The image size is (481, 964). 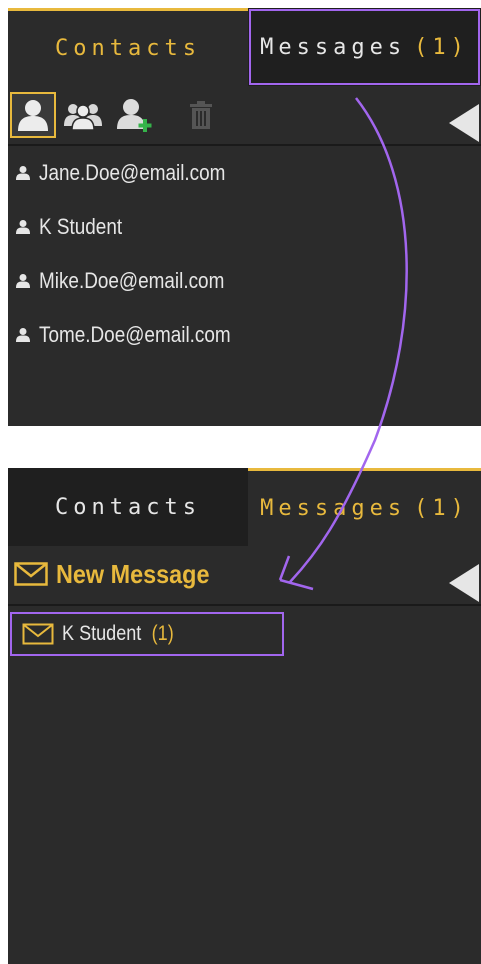 I want to click on group-contacts-icon, so click(x=83, y=117).